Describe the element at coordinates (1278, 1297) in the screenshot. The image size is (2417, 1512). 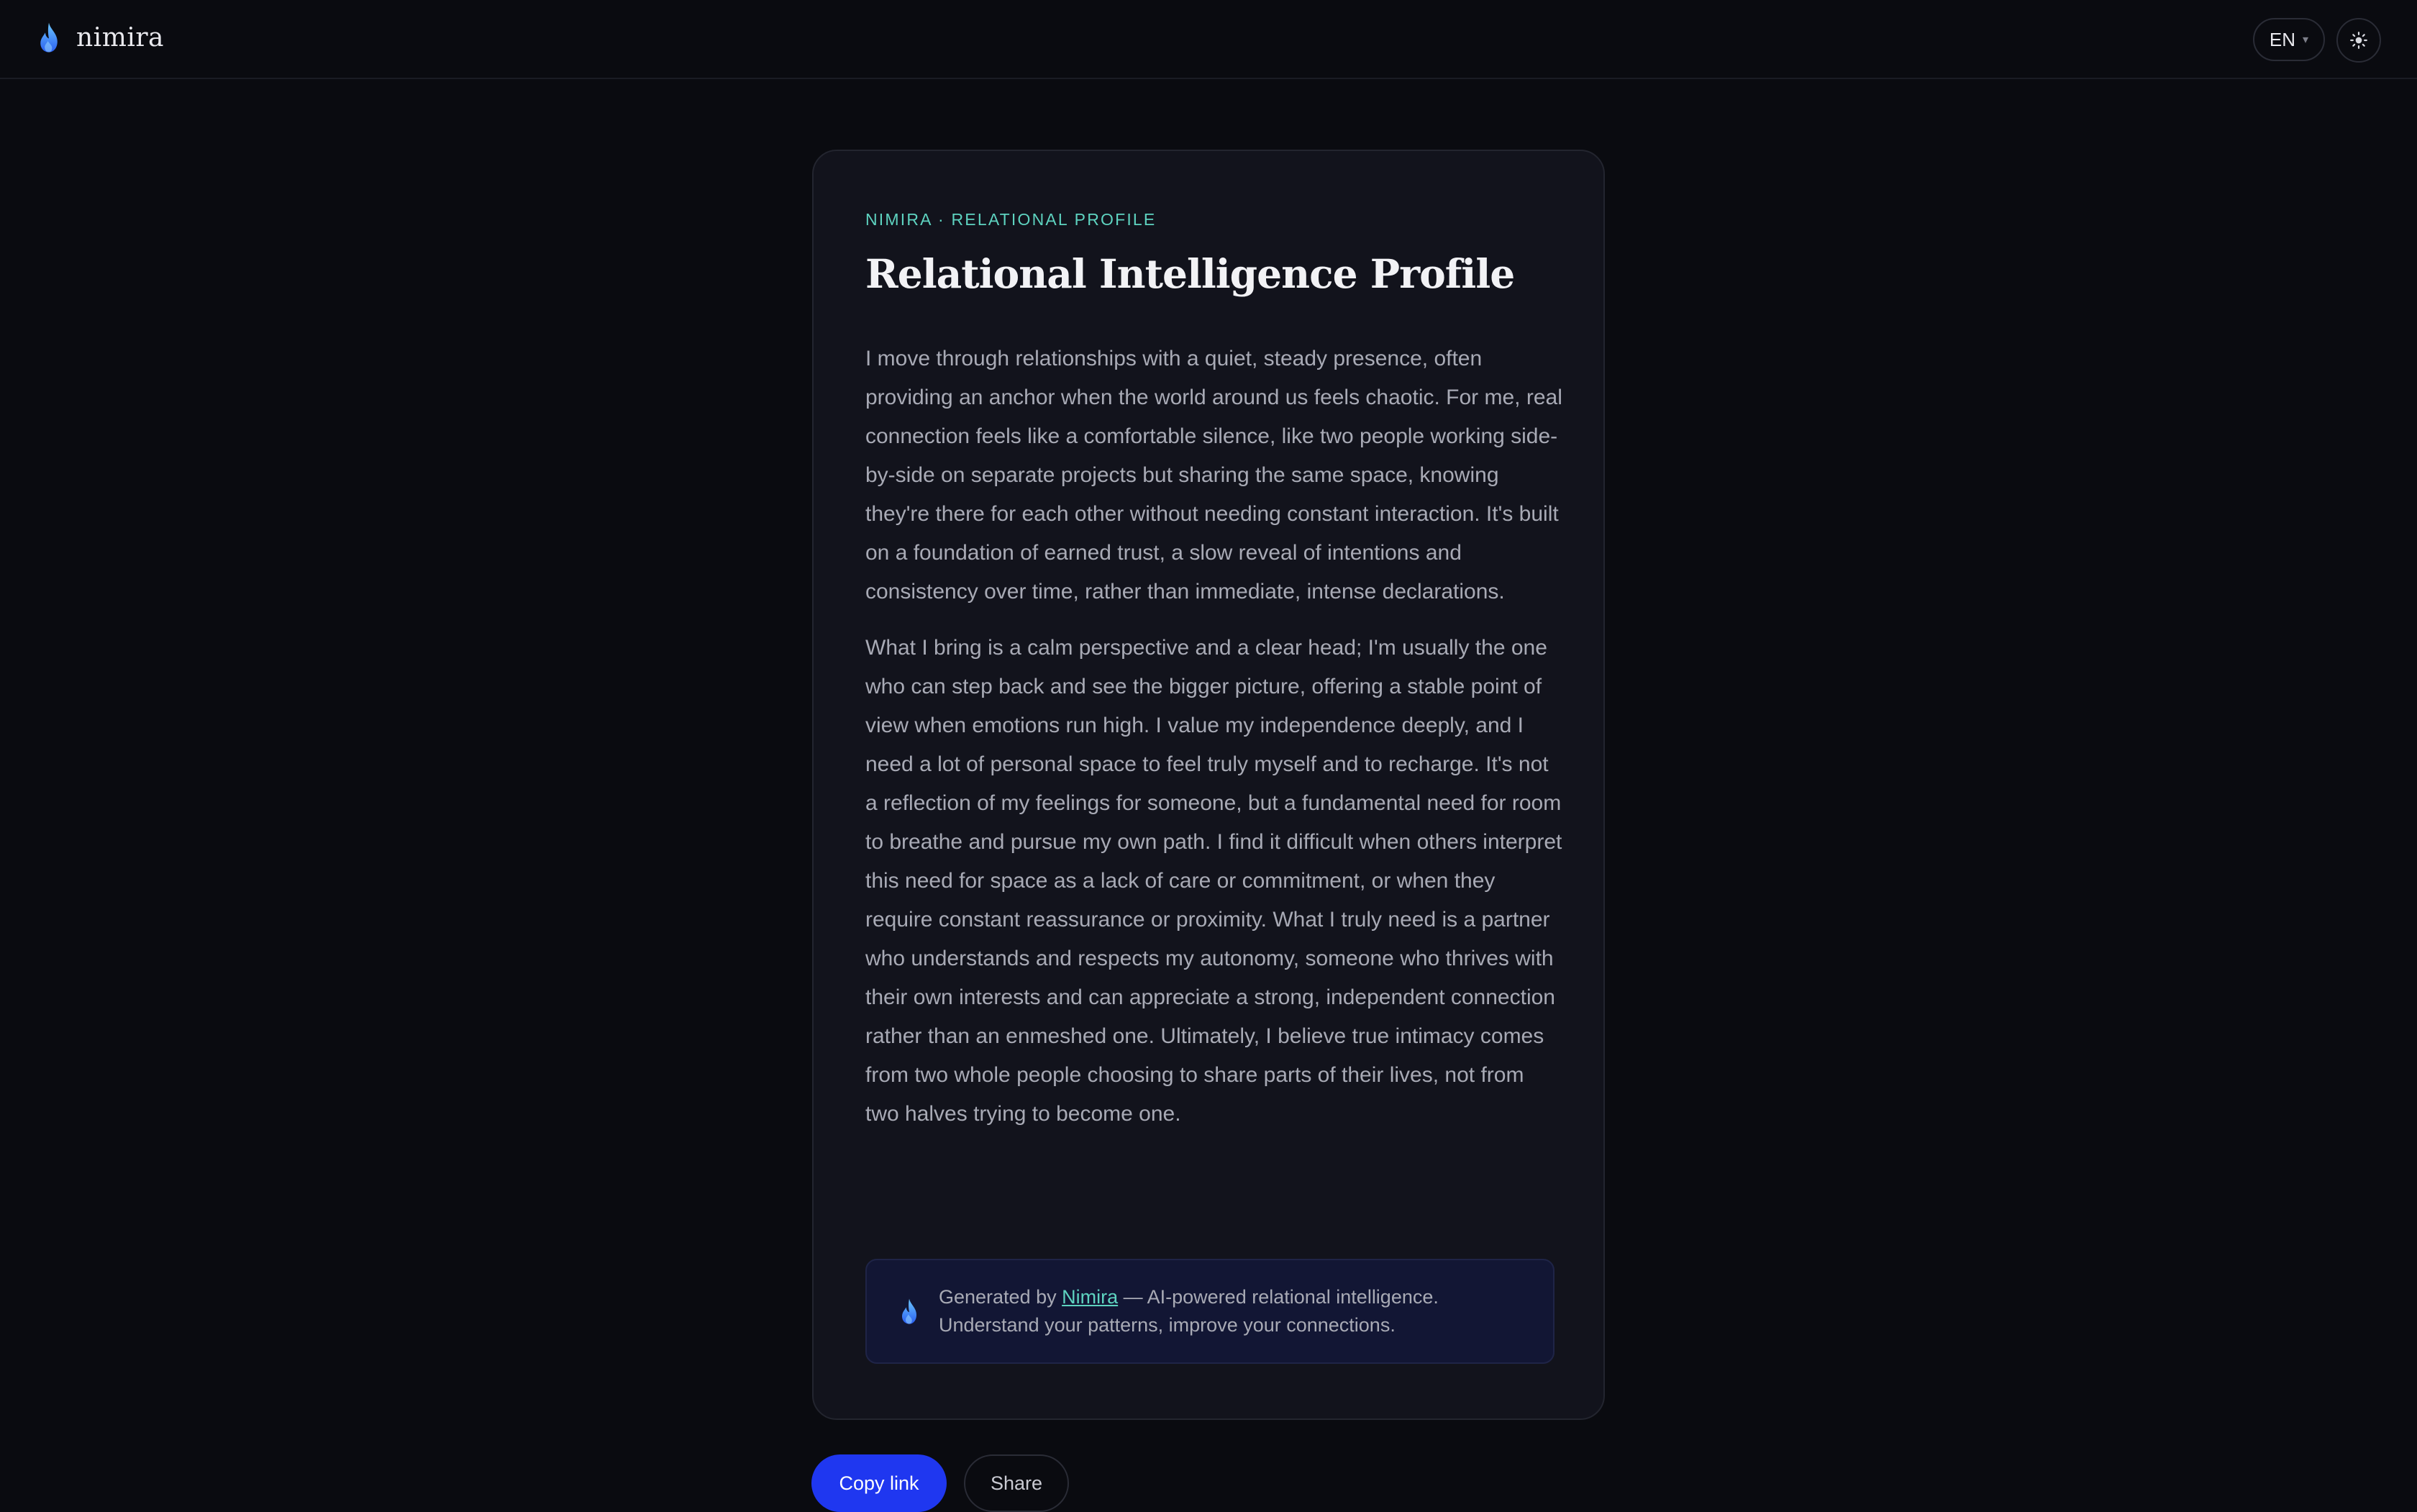
I see `footer-suffix: — AI-powered relational intelligence.` at that location.